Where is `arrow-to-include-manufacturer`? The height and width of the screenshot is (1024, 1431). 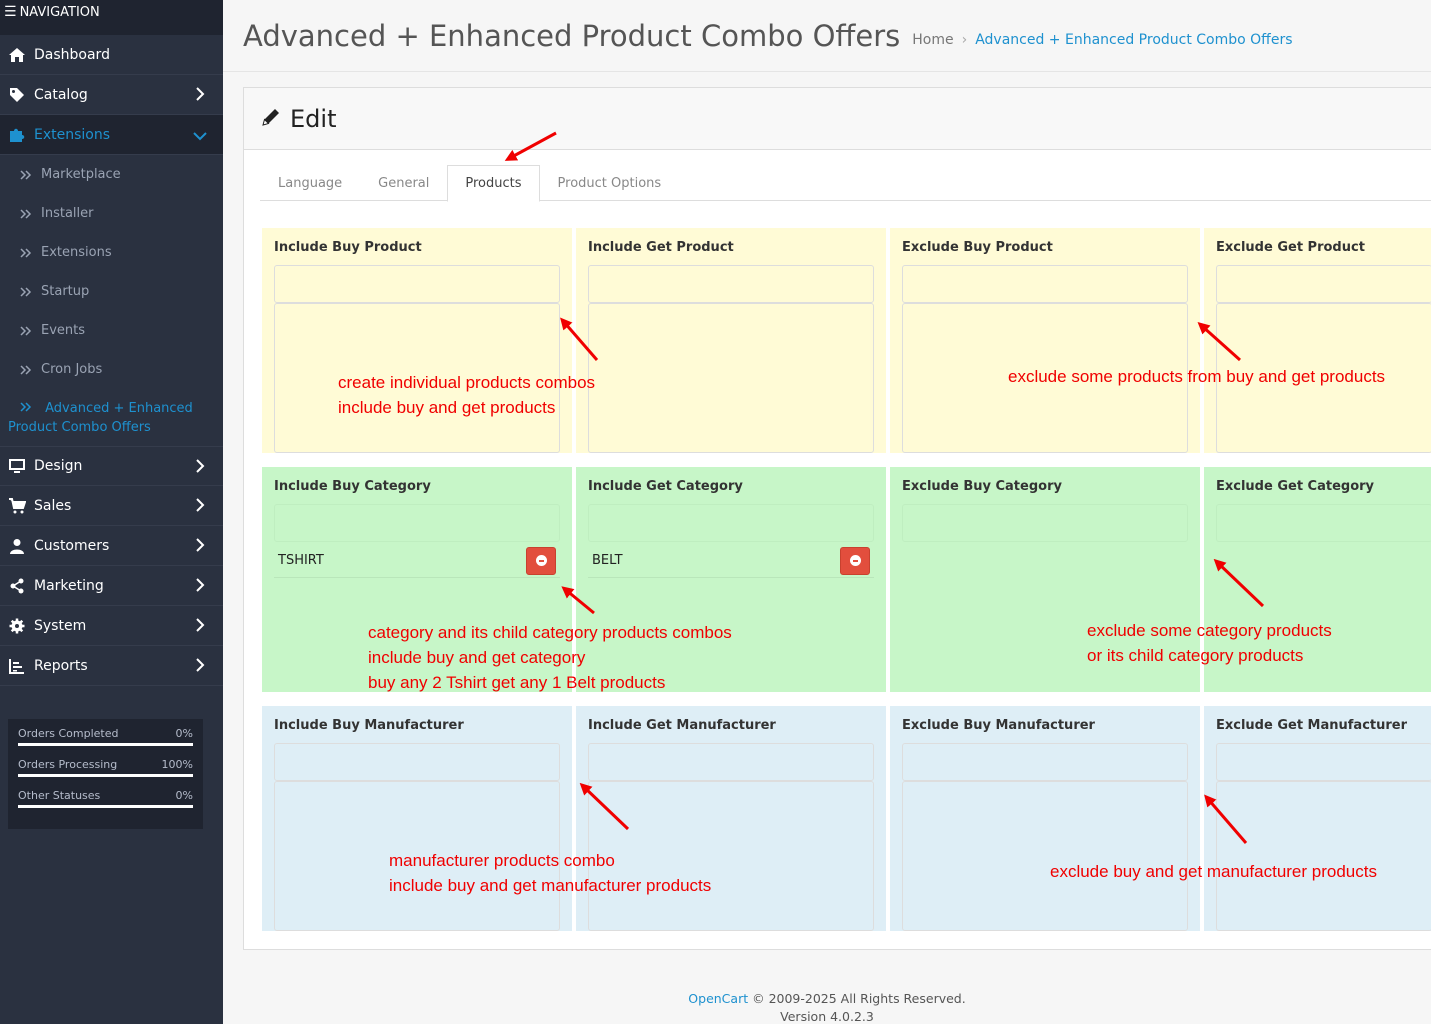 arrow-to-include-manufacturer is located at coordinates (604, 806).